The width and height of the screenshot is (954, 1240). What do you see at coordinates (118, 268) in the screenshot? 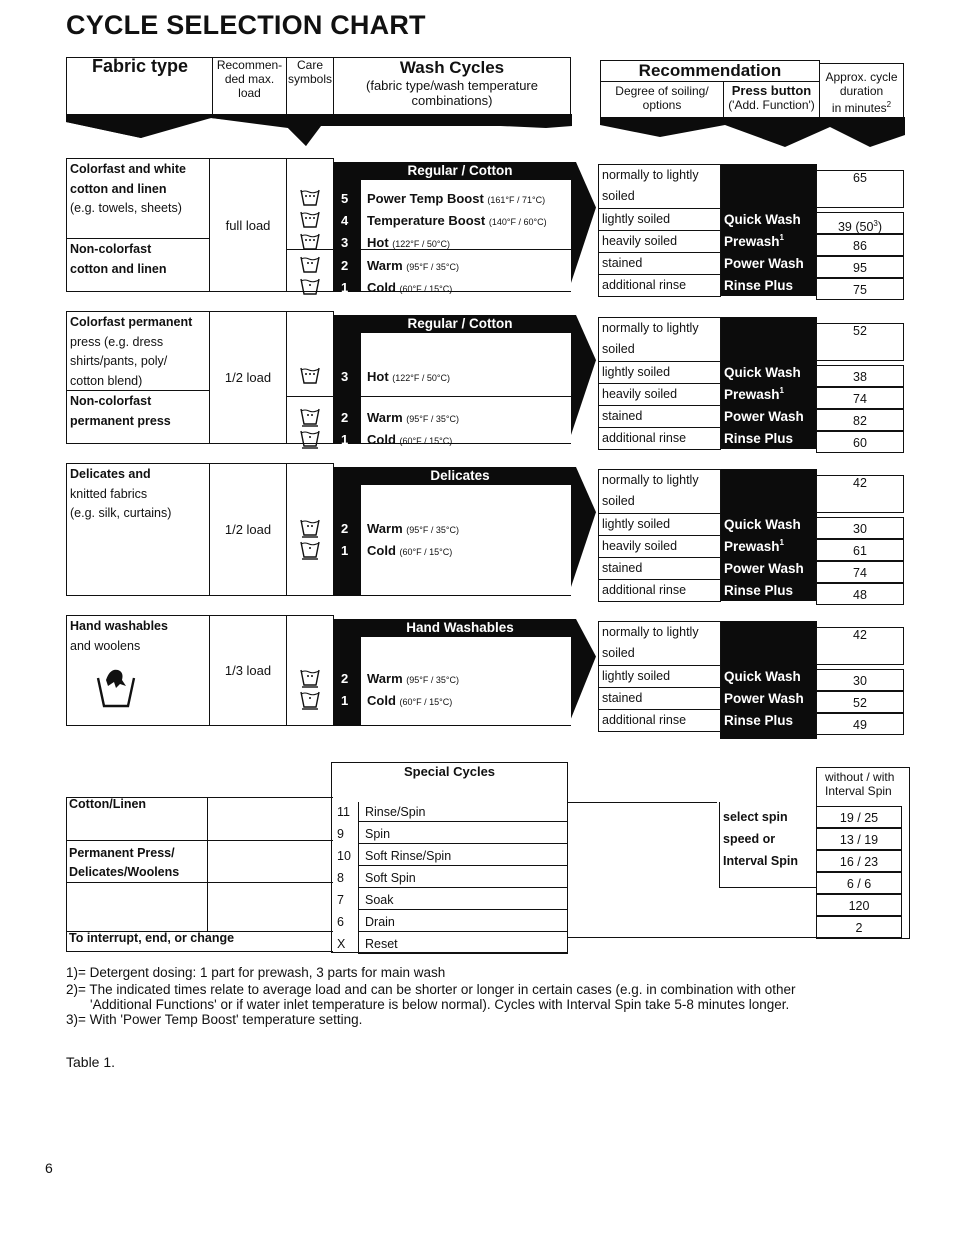
I see `fabric-type-detail: cotton and linen` at bounding box center [118, 268].